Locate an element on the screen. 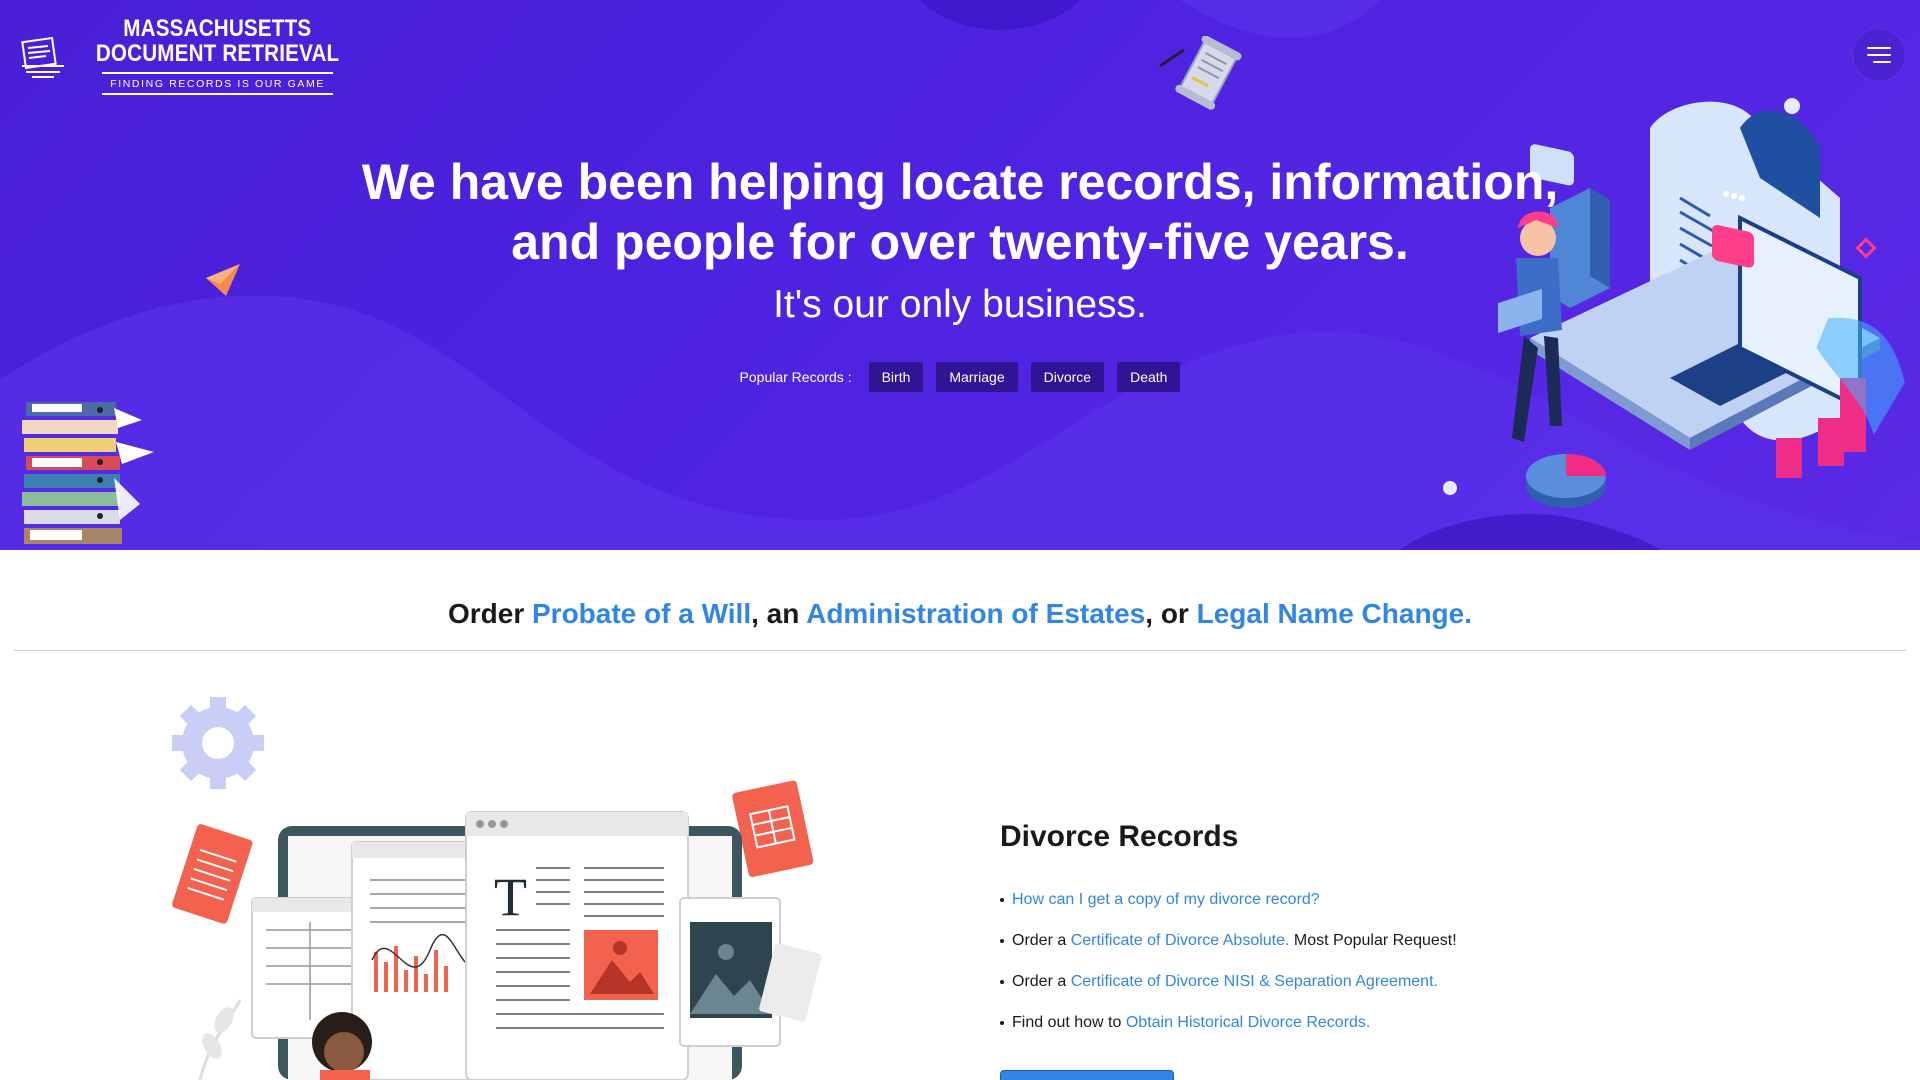 This screenshot has width=1920, height=1080. popular-record-divorce: Divorce is located at coordinates (1067, 377).